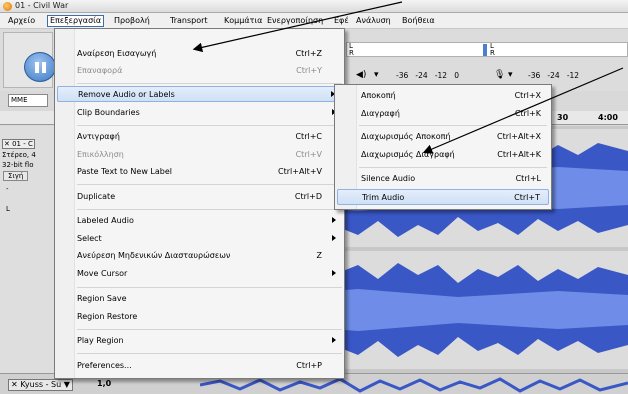 The height and width of the screenshot is (394, 628). What do you see at coordinates (199, 341) in the screenshot?
I see `menu-item-play-region: Play Region` at bounding box center [199, 341].